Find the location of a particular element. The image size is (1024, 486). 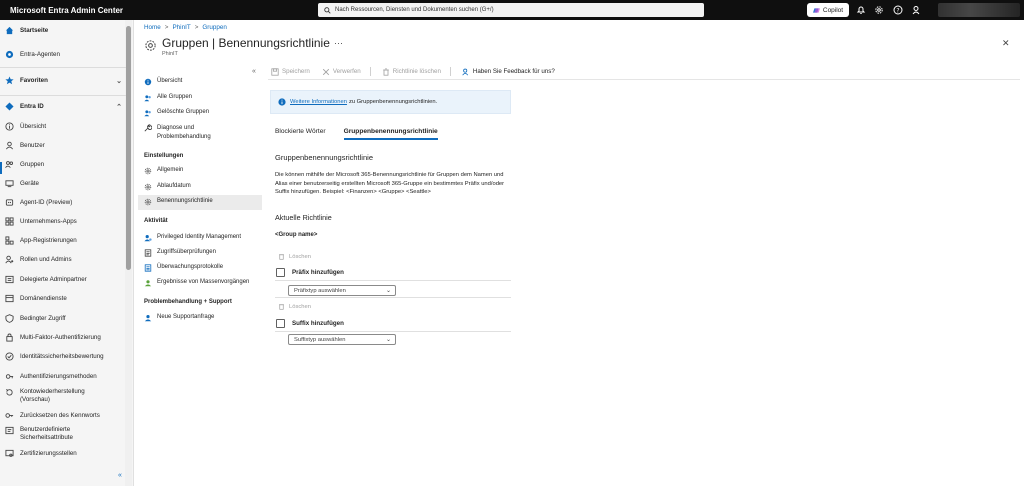

discard-label: Verwerfen is located at coordinates (346, 71).